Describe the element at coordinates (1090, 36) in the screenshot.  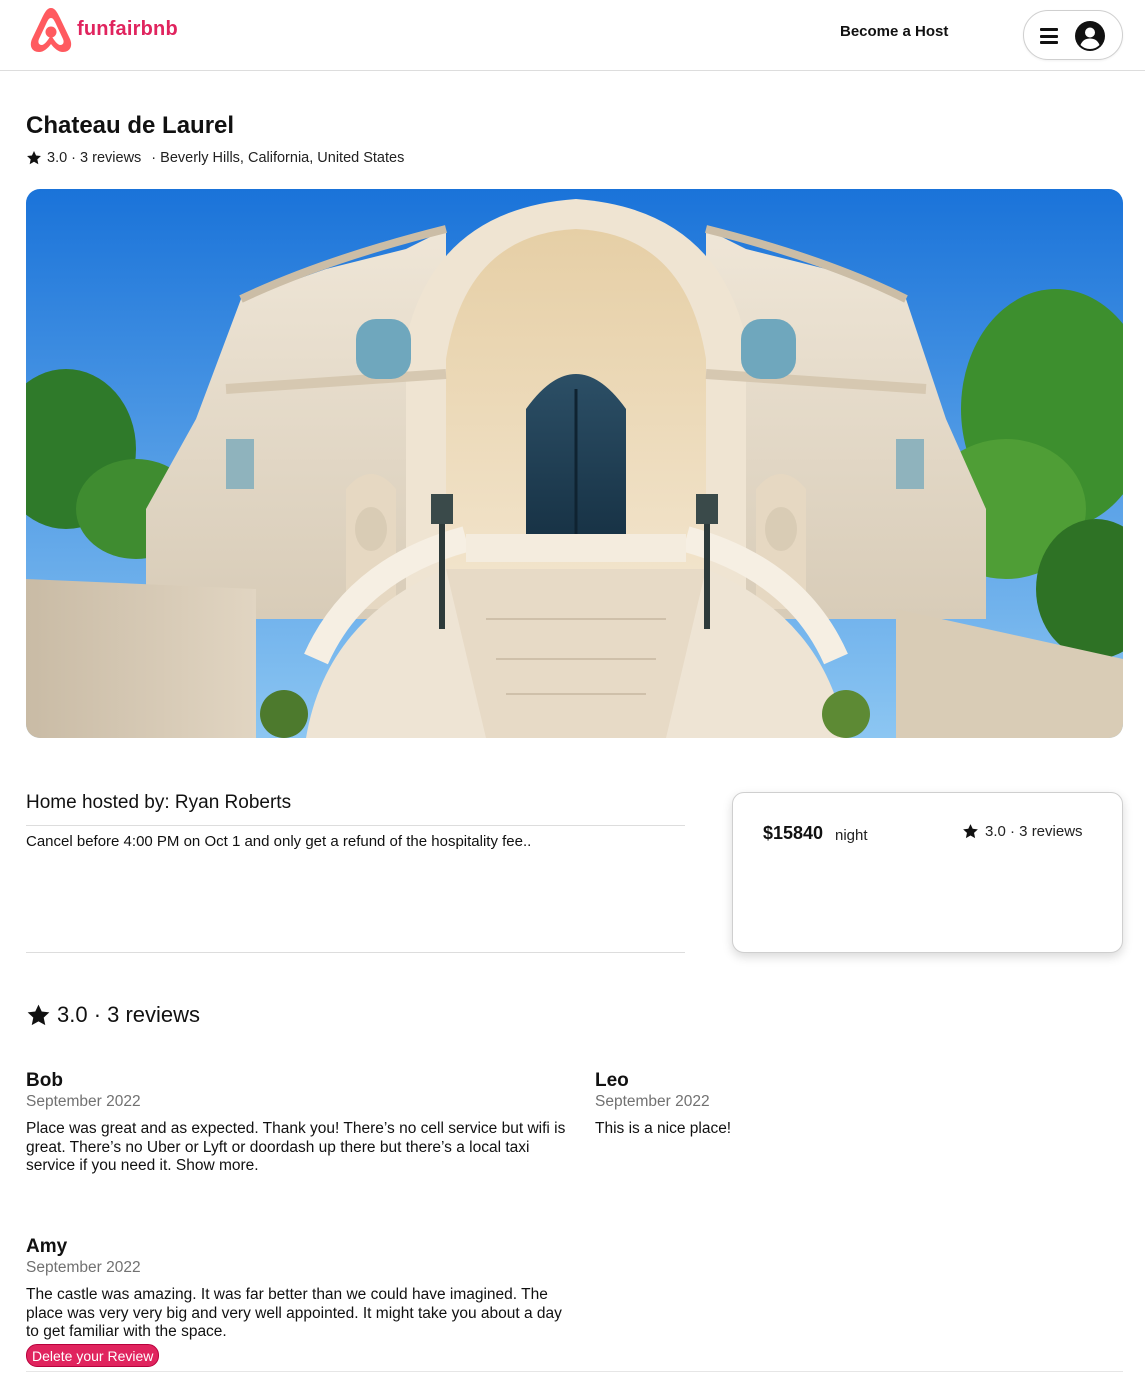
I see `user-circle-icon` at that location.